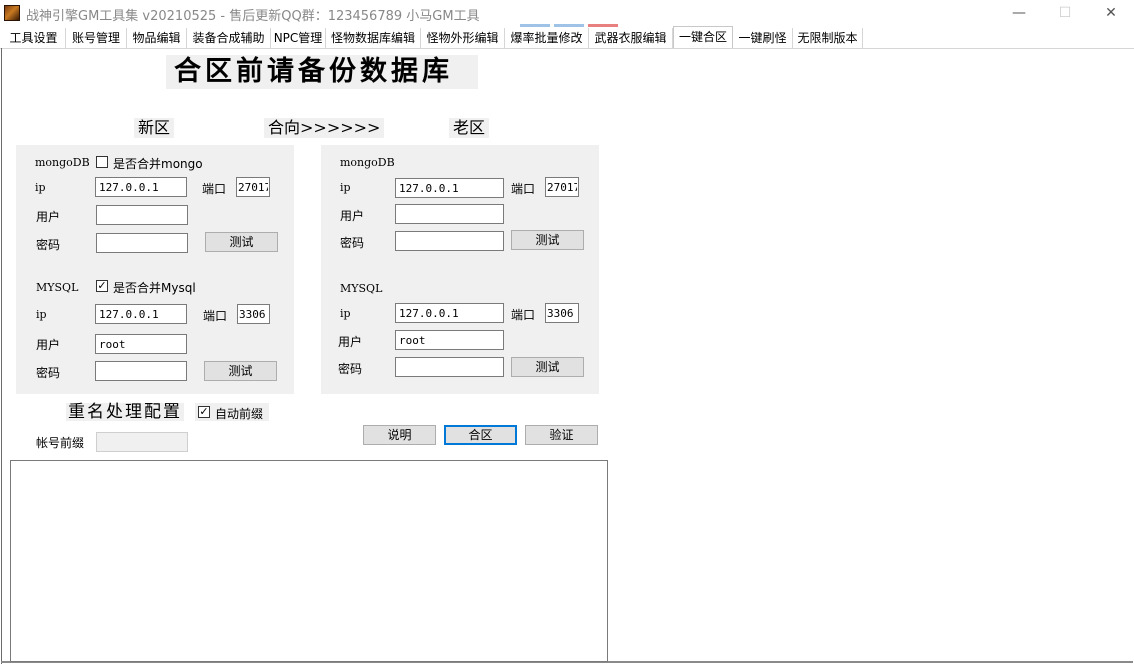  Describe the element at coordinates (48, 373) in the screenshot. I see `new-mysql-password-label: 密码` at that location.